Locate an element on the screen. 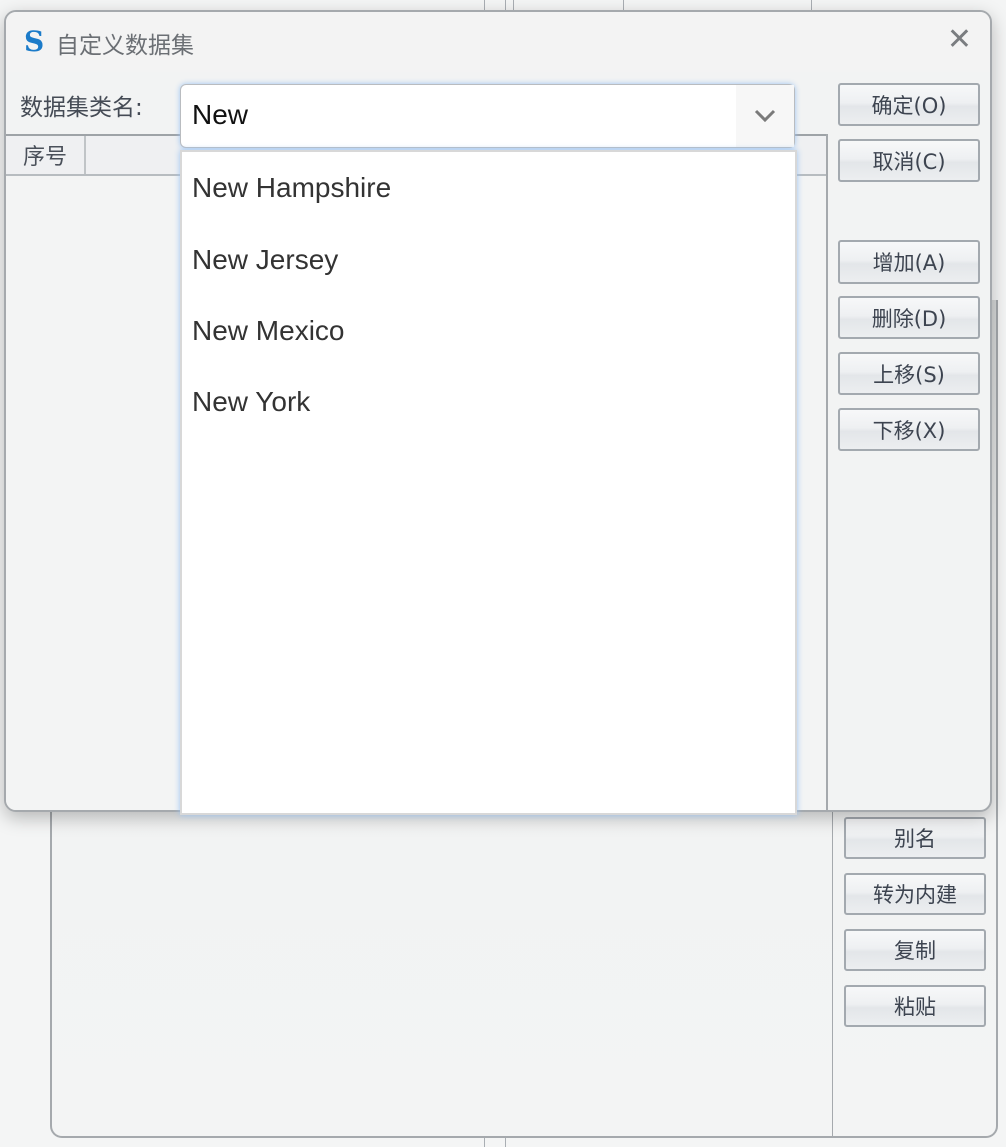 Image resolution: width=1006 pixels, height=1147 pixels. alias-button: 别名 is located at coordinates (915, 838).